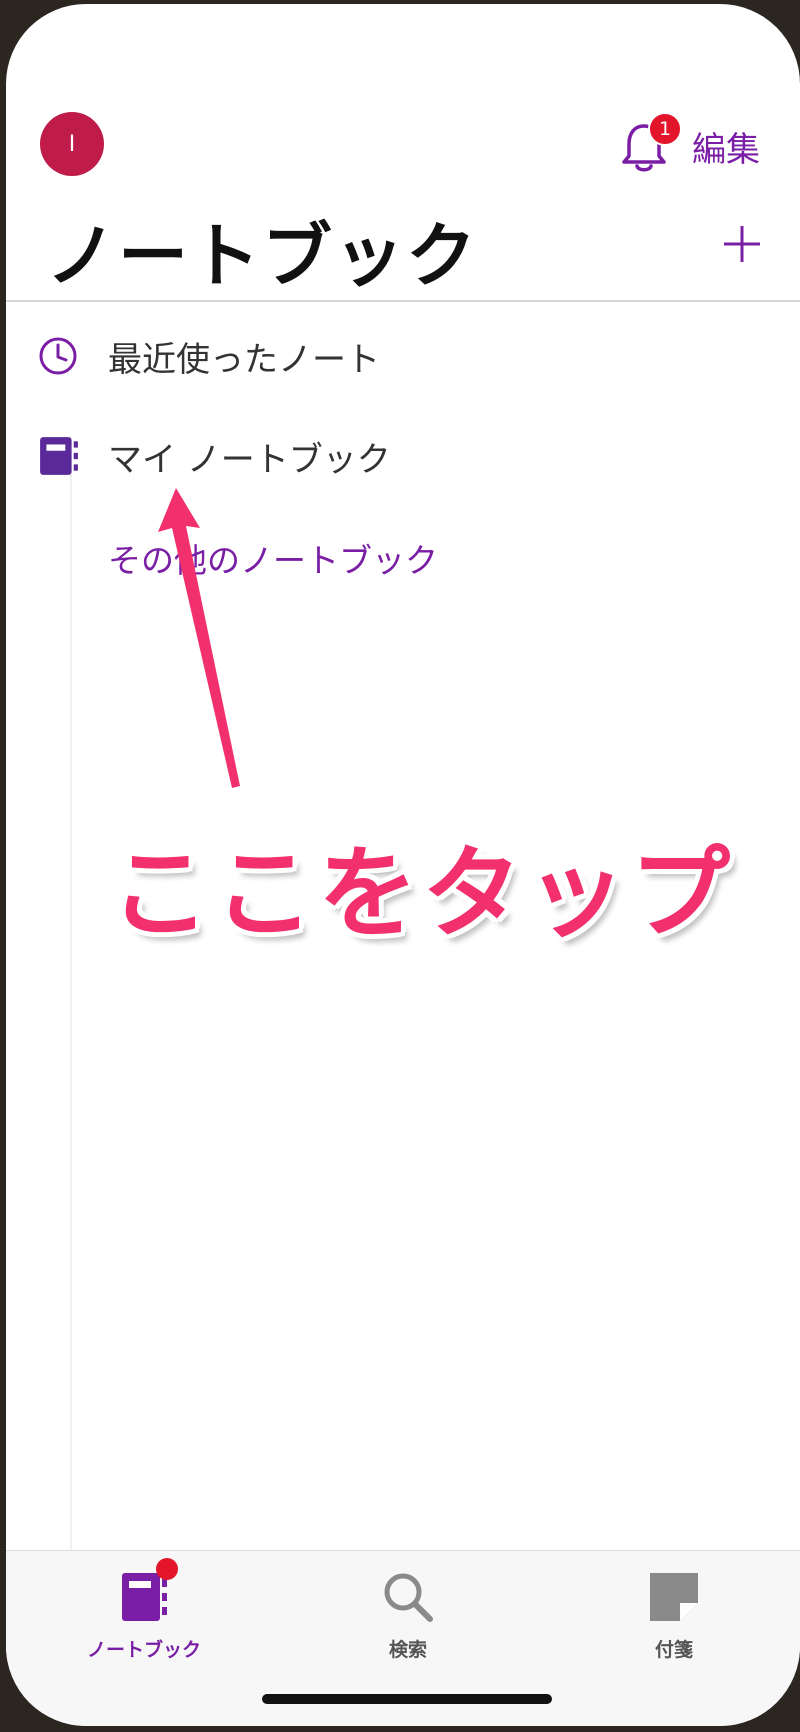 The width and height of the screenshot is (800, 1732). Describe the element at coordinates (408, 1597) in the screenshot. I see `search-icon` at that location.